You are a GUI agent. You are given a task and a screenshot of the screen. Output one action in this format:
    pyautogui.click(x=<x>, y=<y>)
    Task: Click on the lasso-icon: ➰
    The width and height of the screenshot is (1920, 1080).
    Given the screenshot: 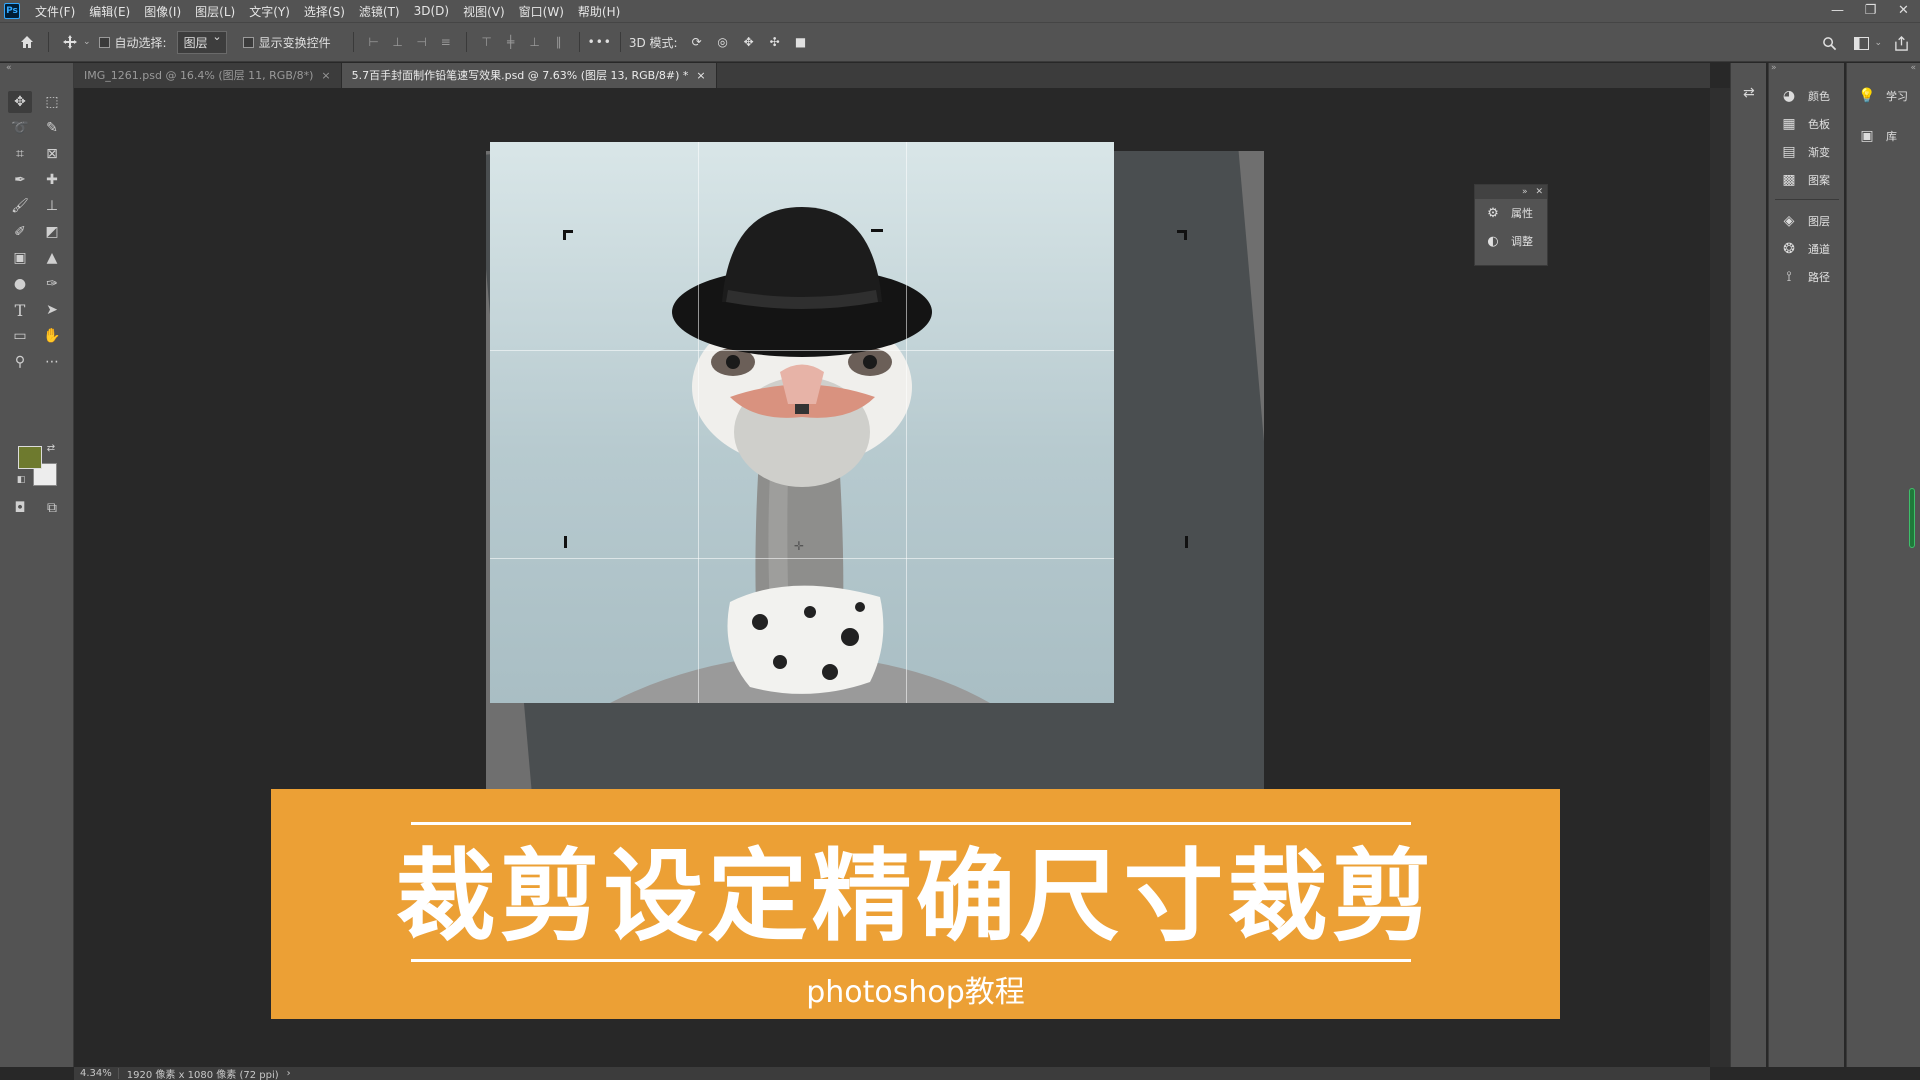 What is the action you would take?
    pyautogui.click(x=20, y=128)
    